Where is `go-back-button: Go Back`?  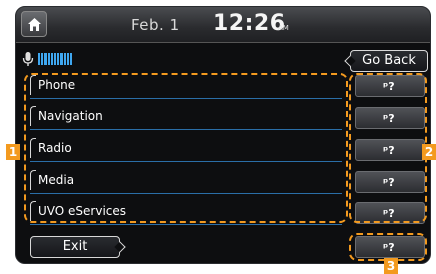 go-back-button: Go Back is located at coordinates (386, 61).